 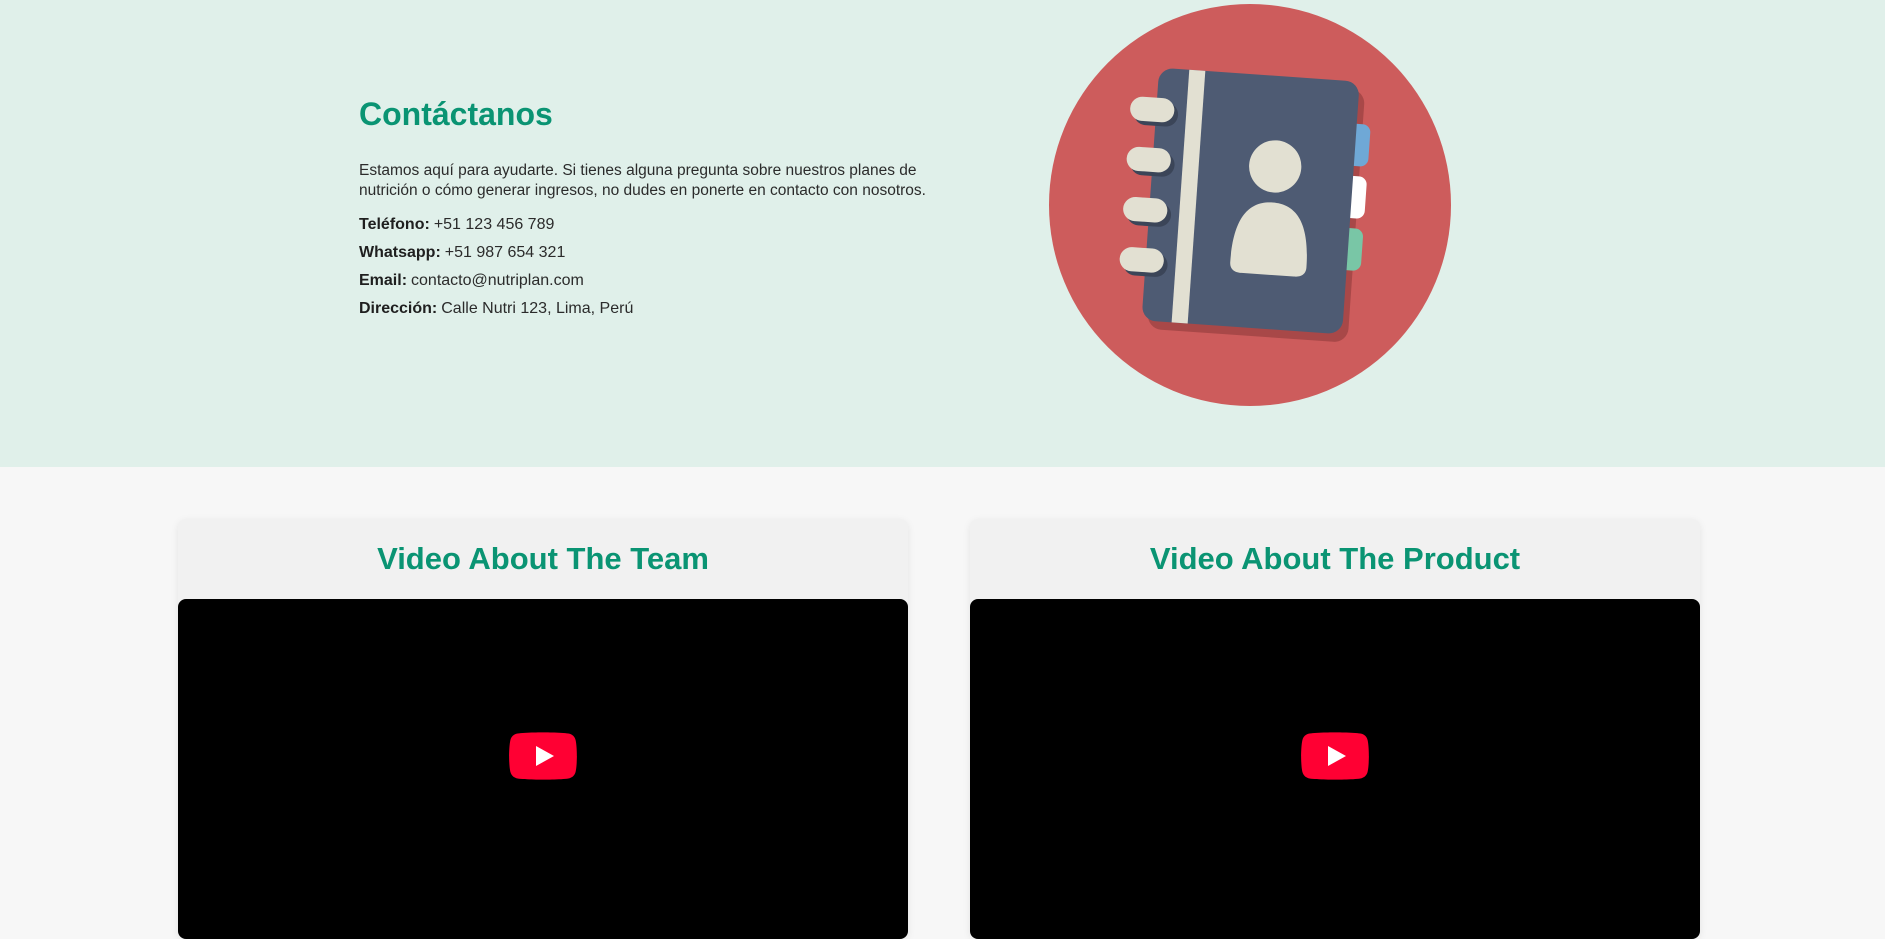 What do you see at coordinates (543, 558) in the screenshot?
I see `team-video-title: Video About The Team` at bounding box center [543, 558].